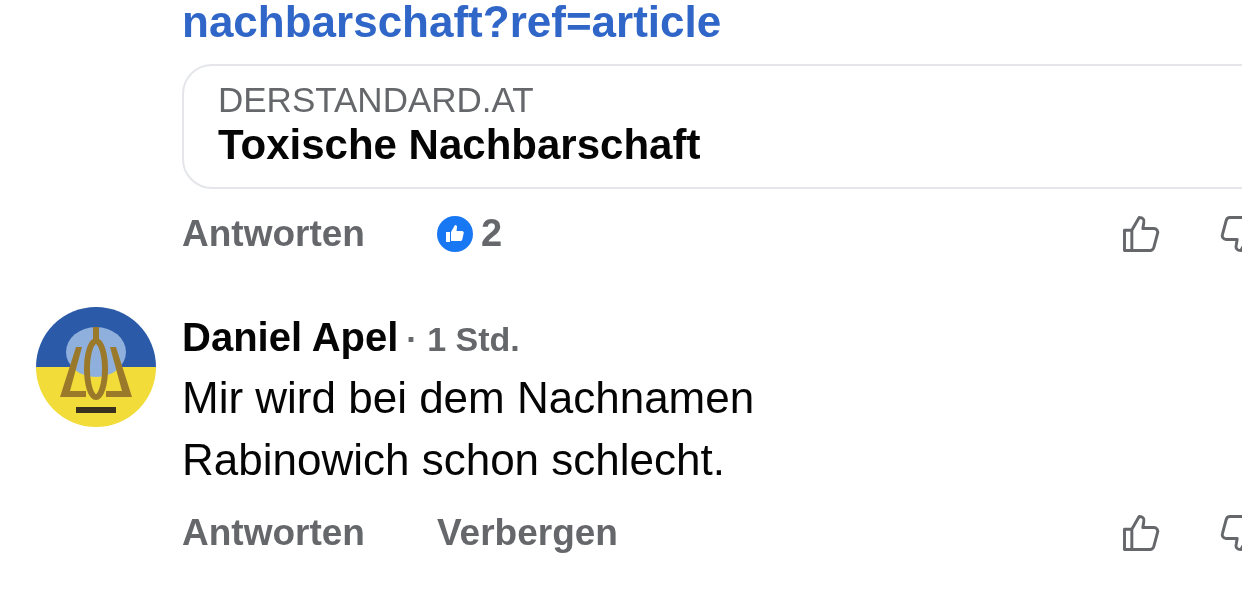  Describe the element at coordinates (454, 233) in the screenshot. I see `like-reaction-icon` at that location.